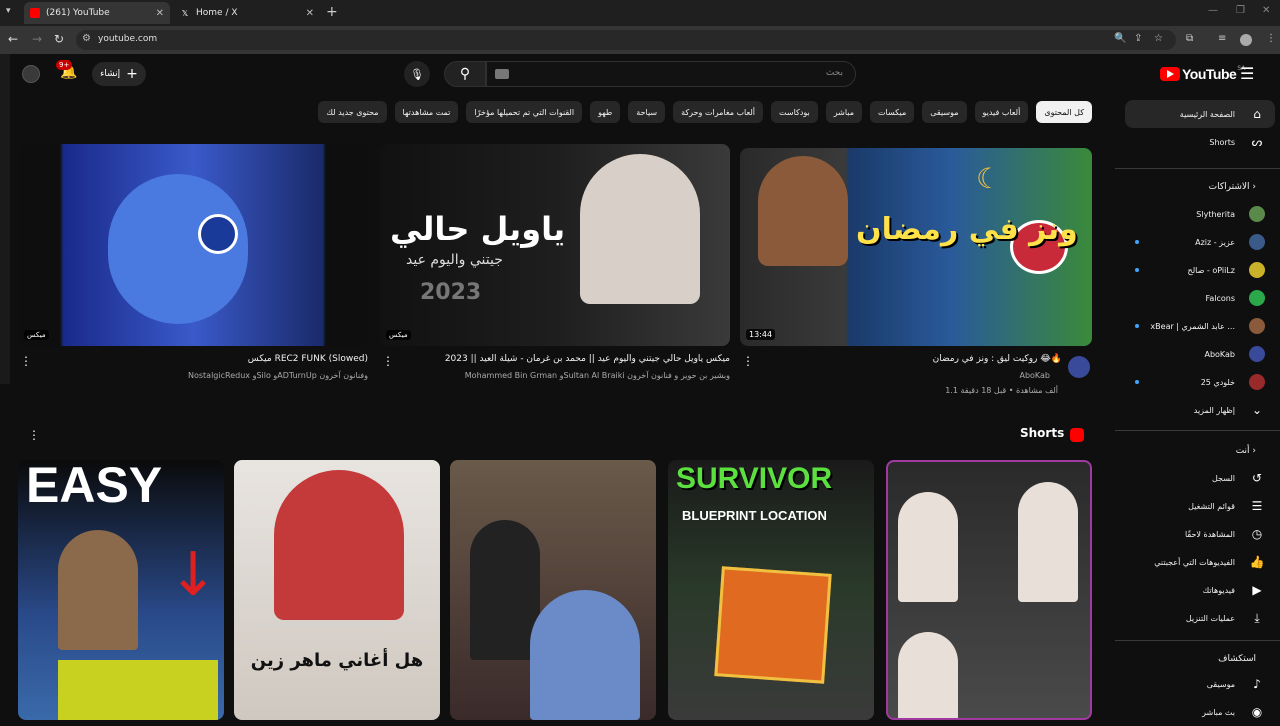  Describe the element at coordinates (1200, 478) in the screenshot. I see `sidebar-item-history: السجل ↺` at that location.